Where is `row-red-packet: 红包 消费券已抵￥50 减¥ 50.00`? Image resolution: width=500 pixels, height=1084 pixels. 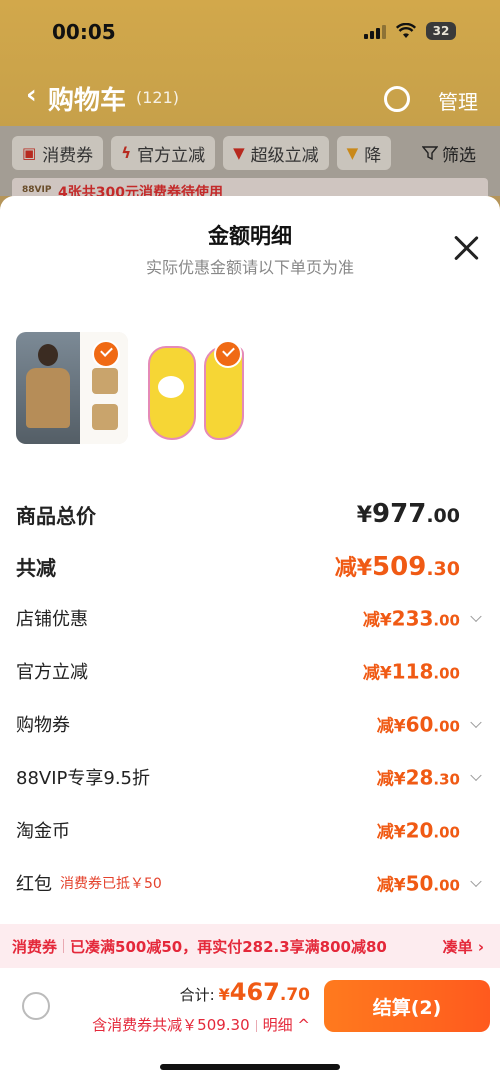
row-red-packet: 红包 消费券已抵￥50 减¥ 50.00 is located at coordinates (250, 883).